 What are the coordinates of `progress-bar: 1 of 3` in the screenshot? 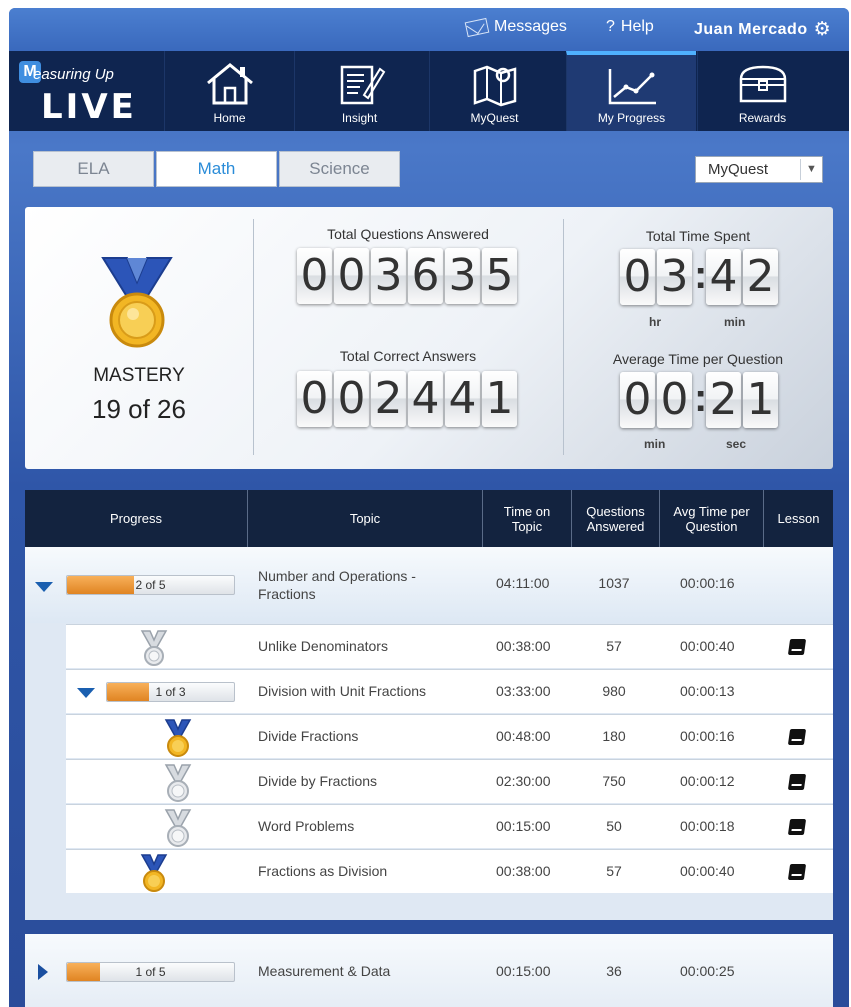 It's located at (170, 692).